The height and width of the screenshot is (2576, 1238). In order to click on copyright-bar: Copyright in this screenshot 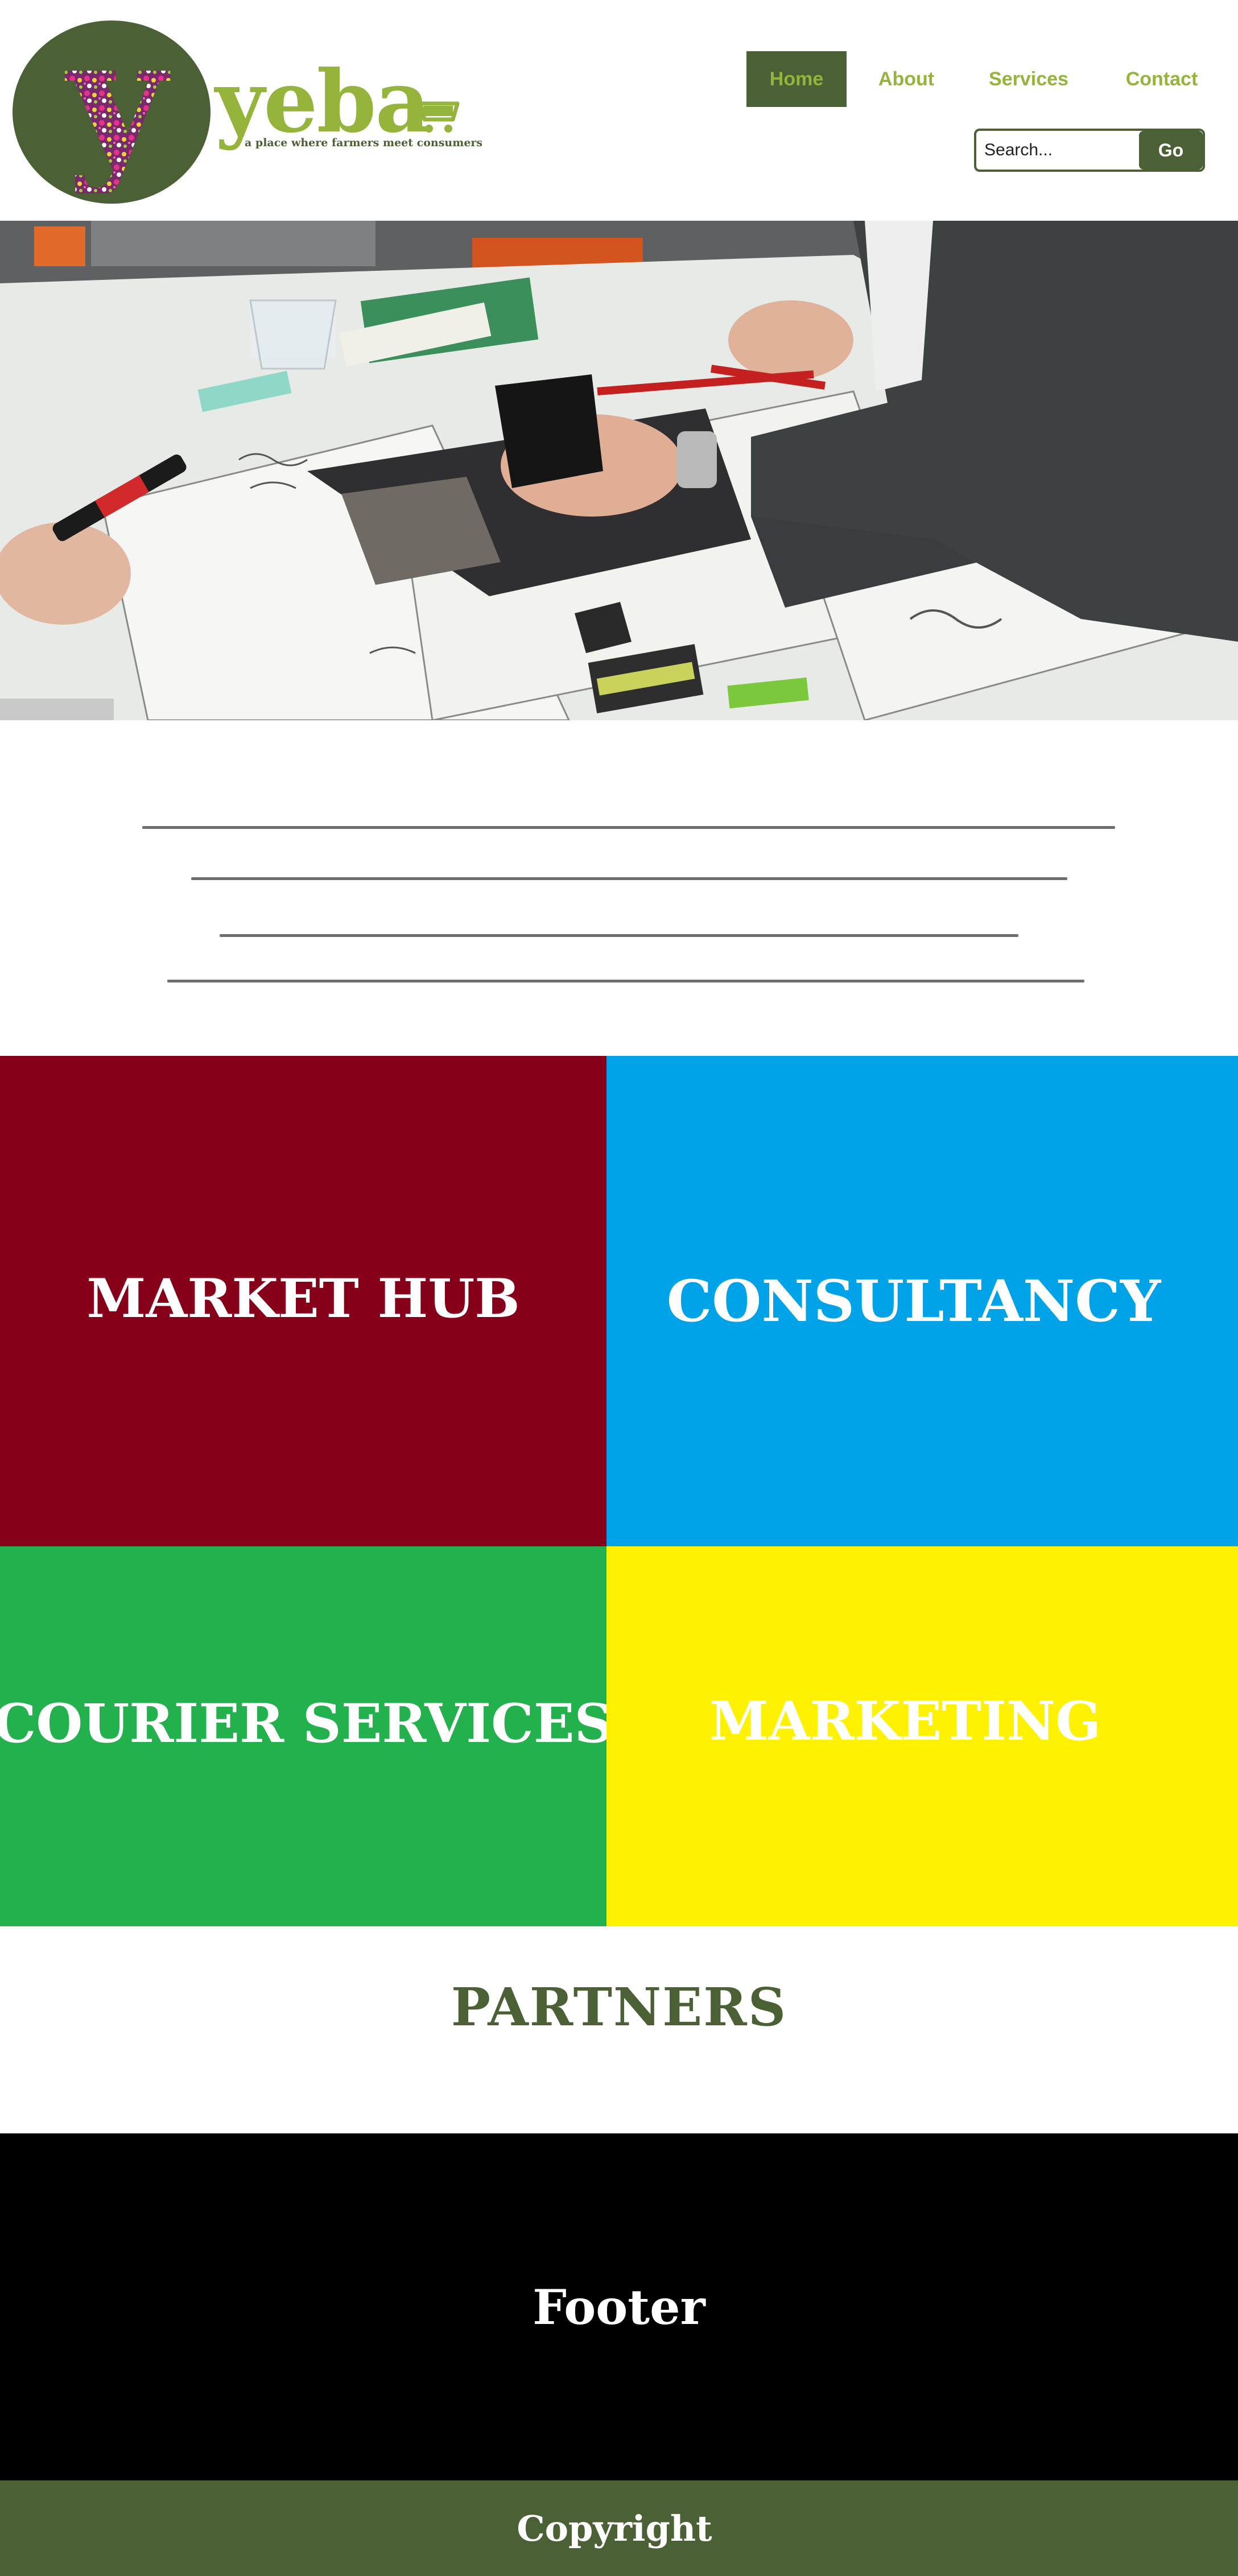, I will do `click(619, 2528)`.